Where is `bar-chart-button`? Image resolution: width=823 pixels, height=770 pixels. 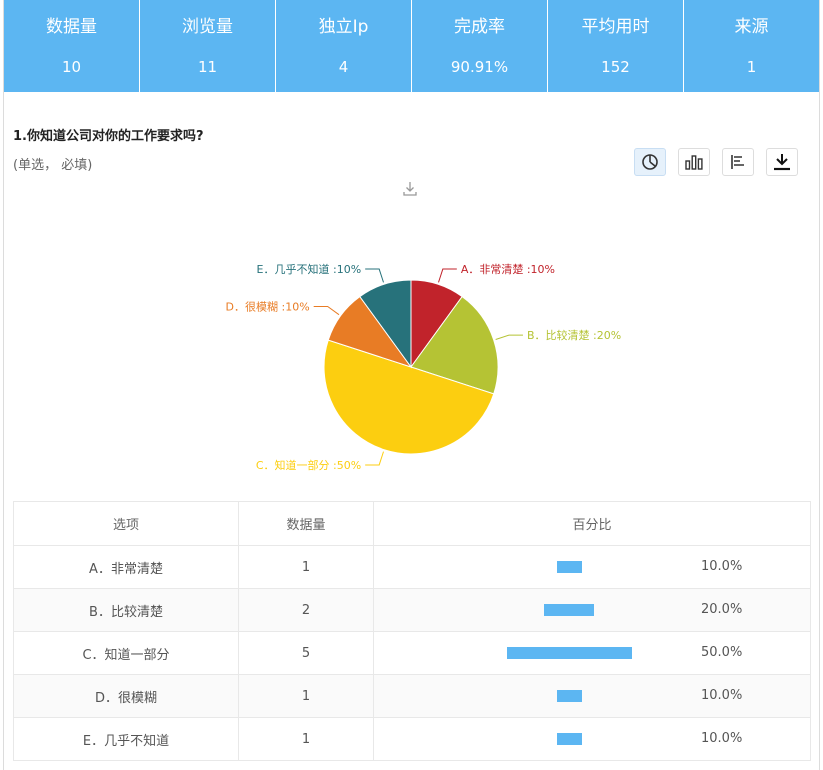
bar-chart-button is located at coordinates (694, 162).